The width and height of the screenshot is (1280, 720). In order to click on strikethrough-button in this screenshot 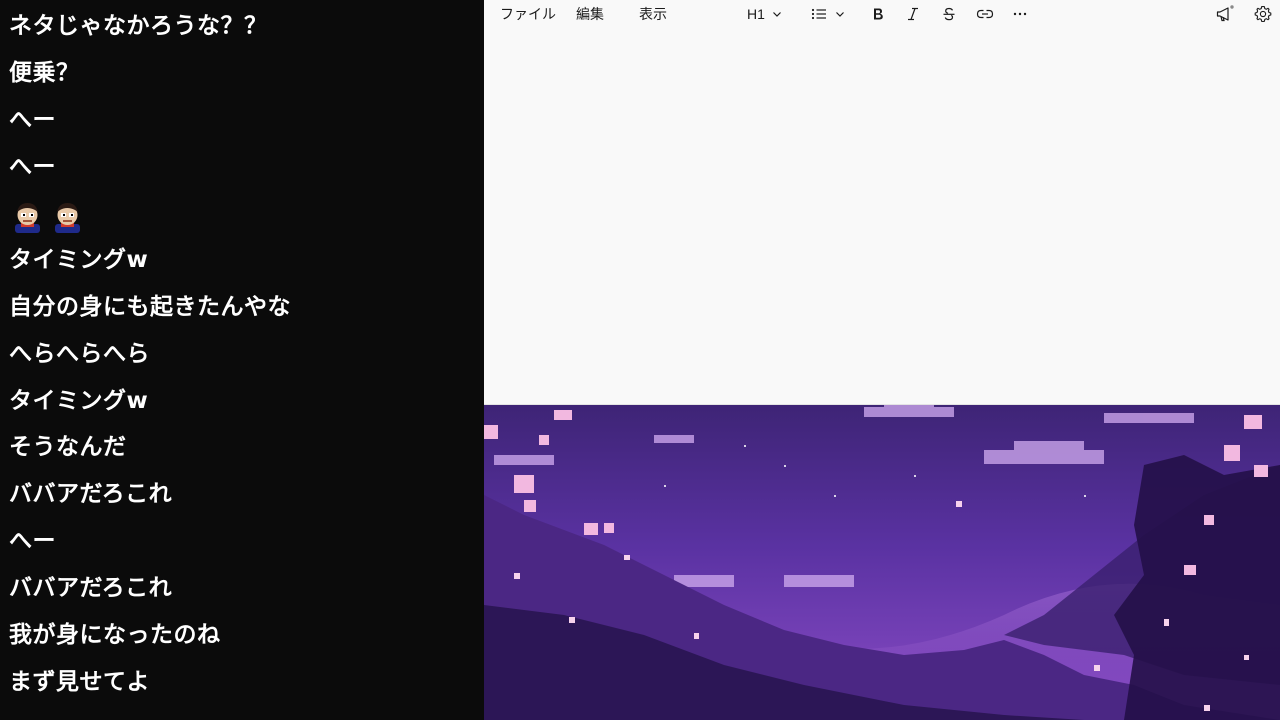, I will do `click(949, 14)`.